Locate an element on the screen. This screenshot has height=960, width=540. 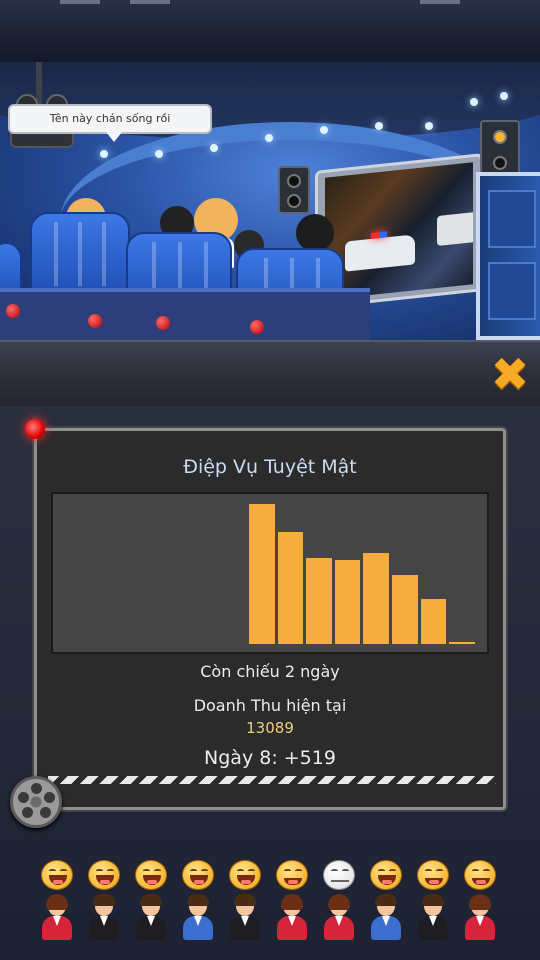
cinema-screen is located at coordinates (399, 231).